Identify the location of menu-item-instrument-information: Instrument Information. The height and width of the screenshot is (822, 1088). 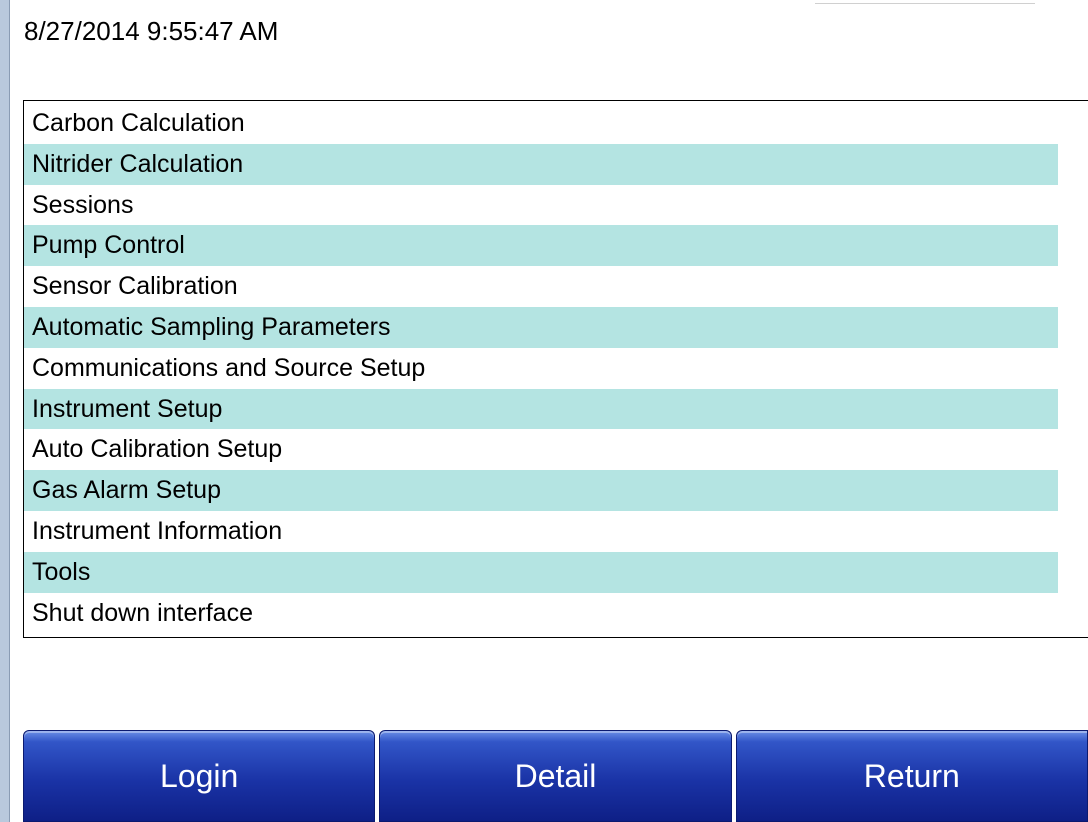
(556, 531).